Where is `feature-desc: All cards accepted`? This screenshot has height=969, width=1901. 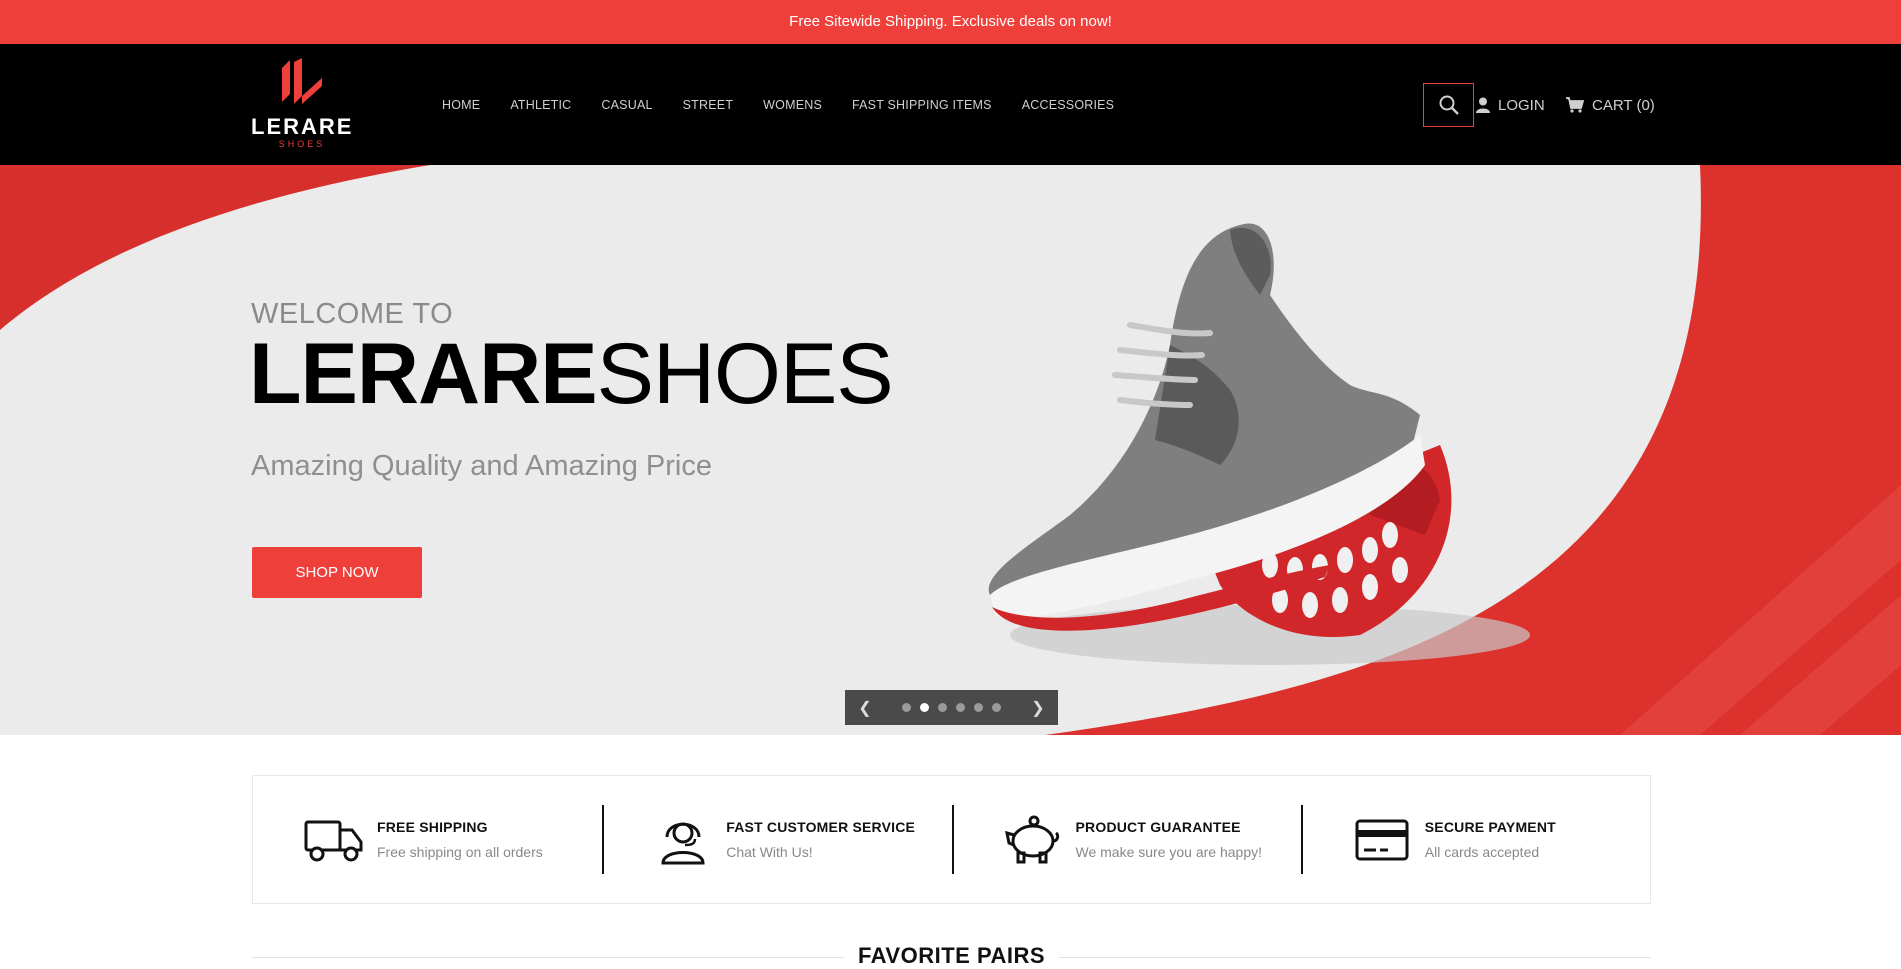
feature-desc: All cards accepted is located at coordinates (1482, 852).